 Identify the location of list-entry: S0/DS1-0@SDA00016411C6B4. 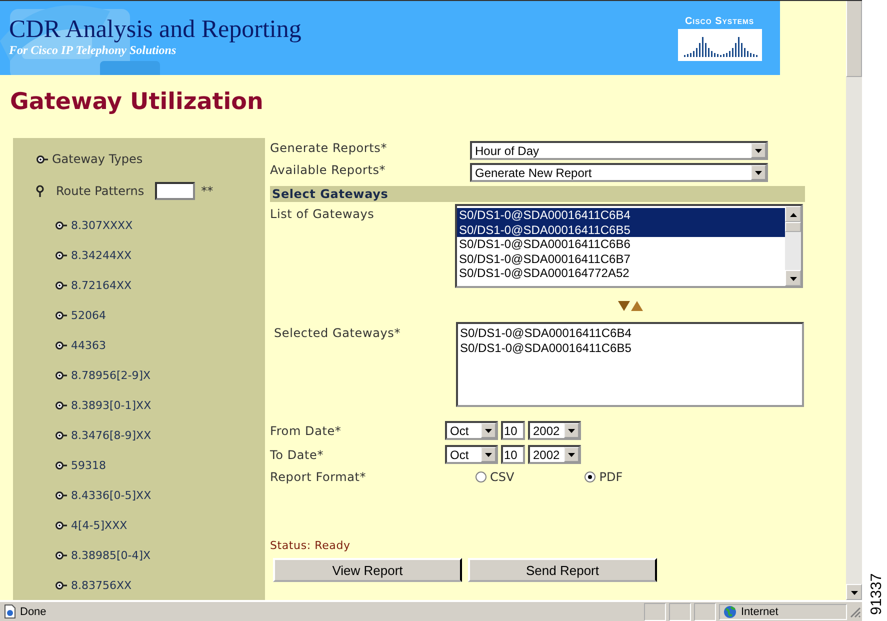
(546, 333).